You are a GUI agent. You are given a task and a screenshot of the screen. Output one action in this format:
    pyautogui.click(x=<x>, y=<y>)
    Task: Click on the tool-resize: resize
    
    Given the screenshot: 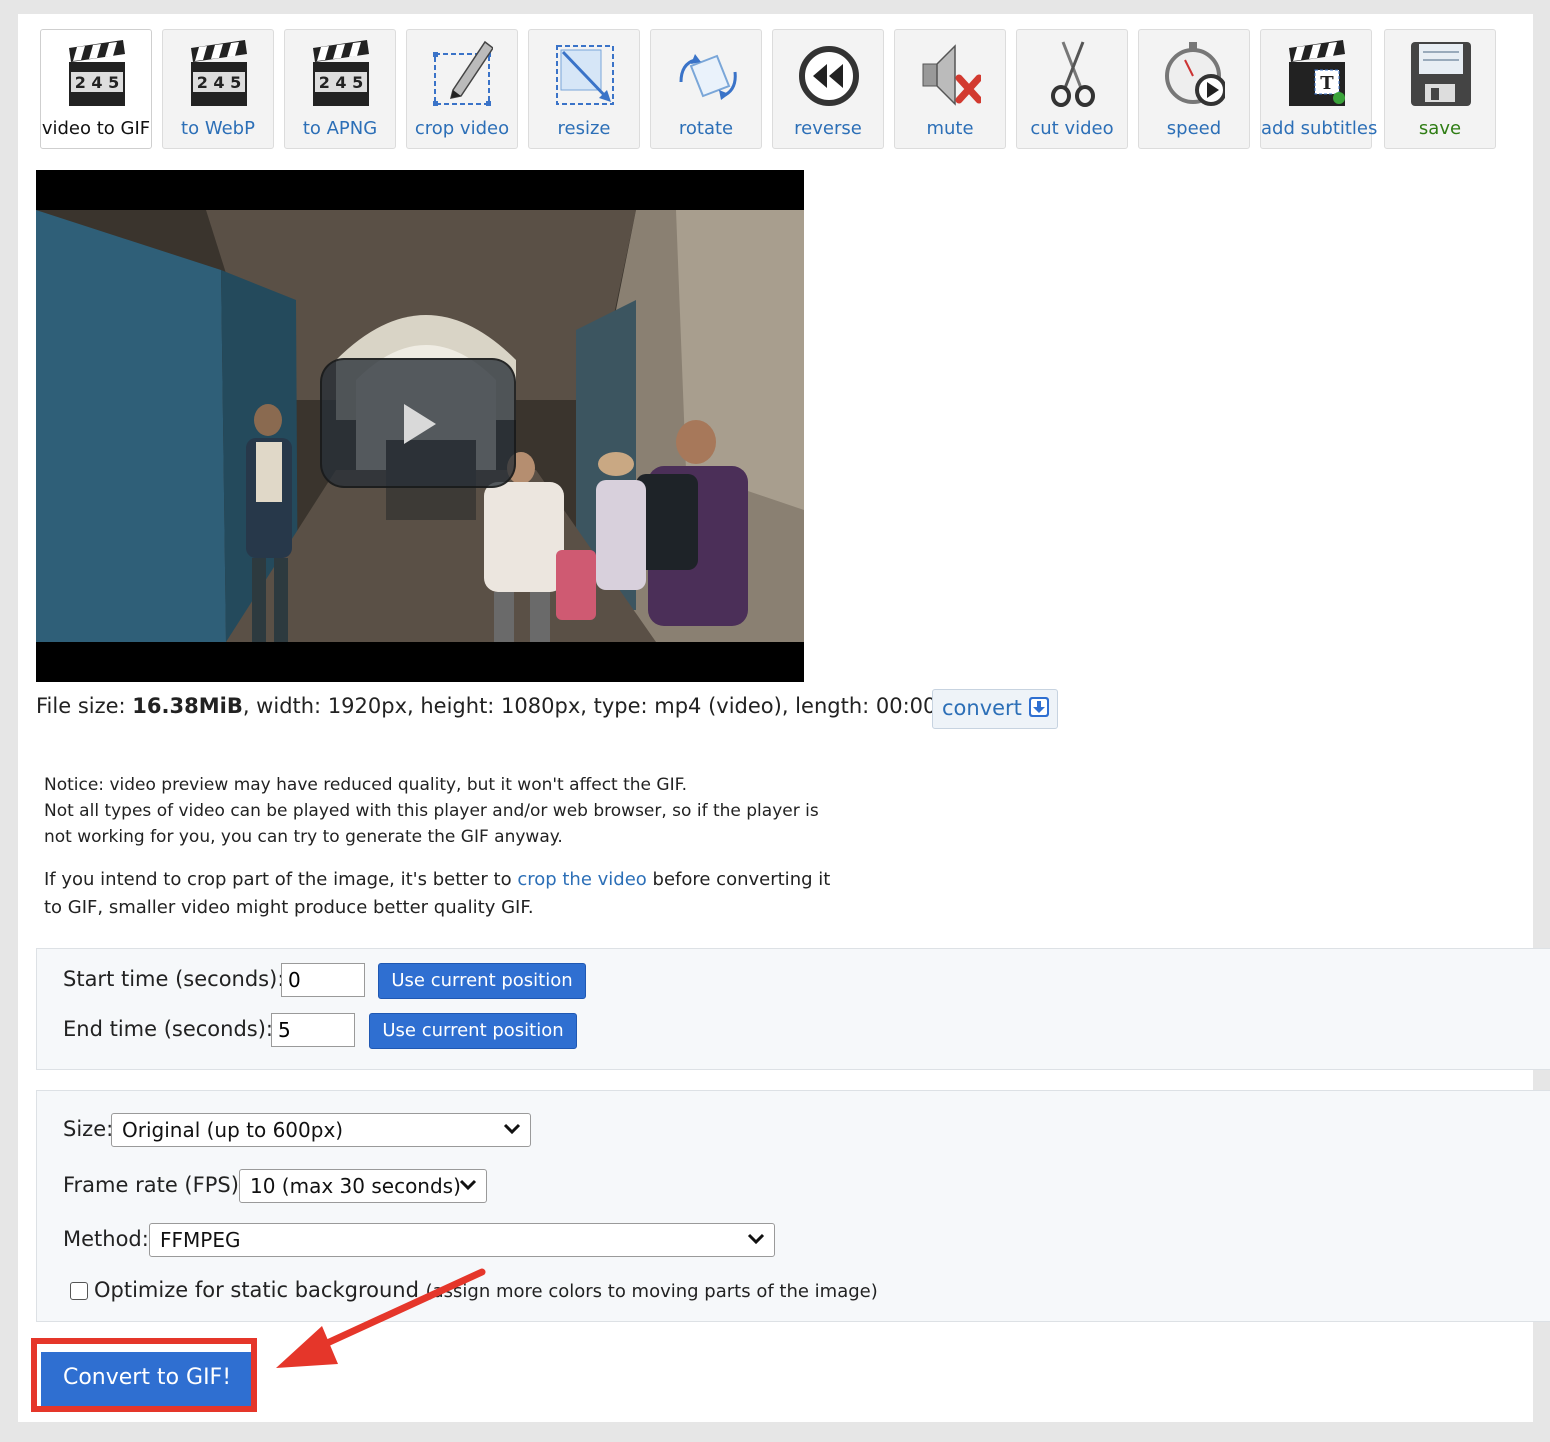 What is the action you would take?
    pyautogui.click(x=584, y=89)
    